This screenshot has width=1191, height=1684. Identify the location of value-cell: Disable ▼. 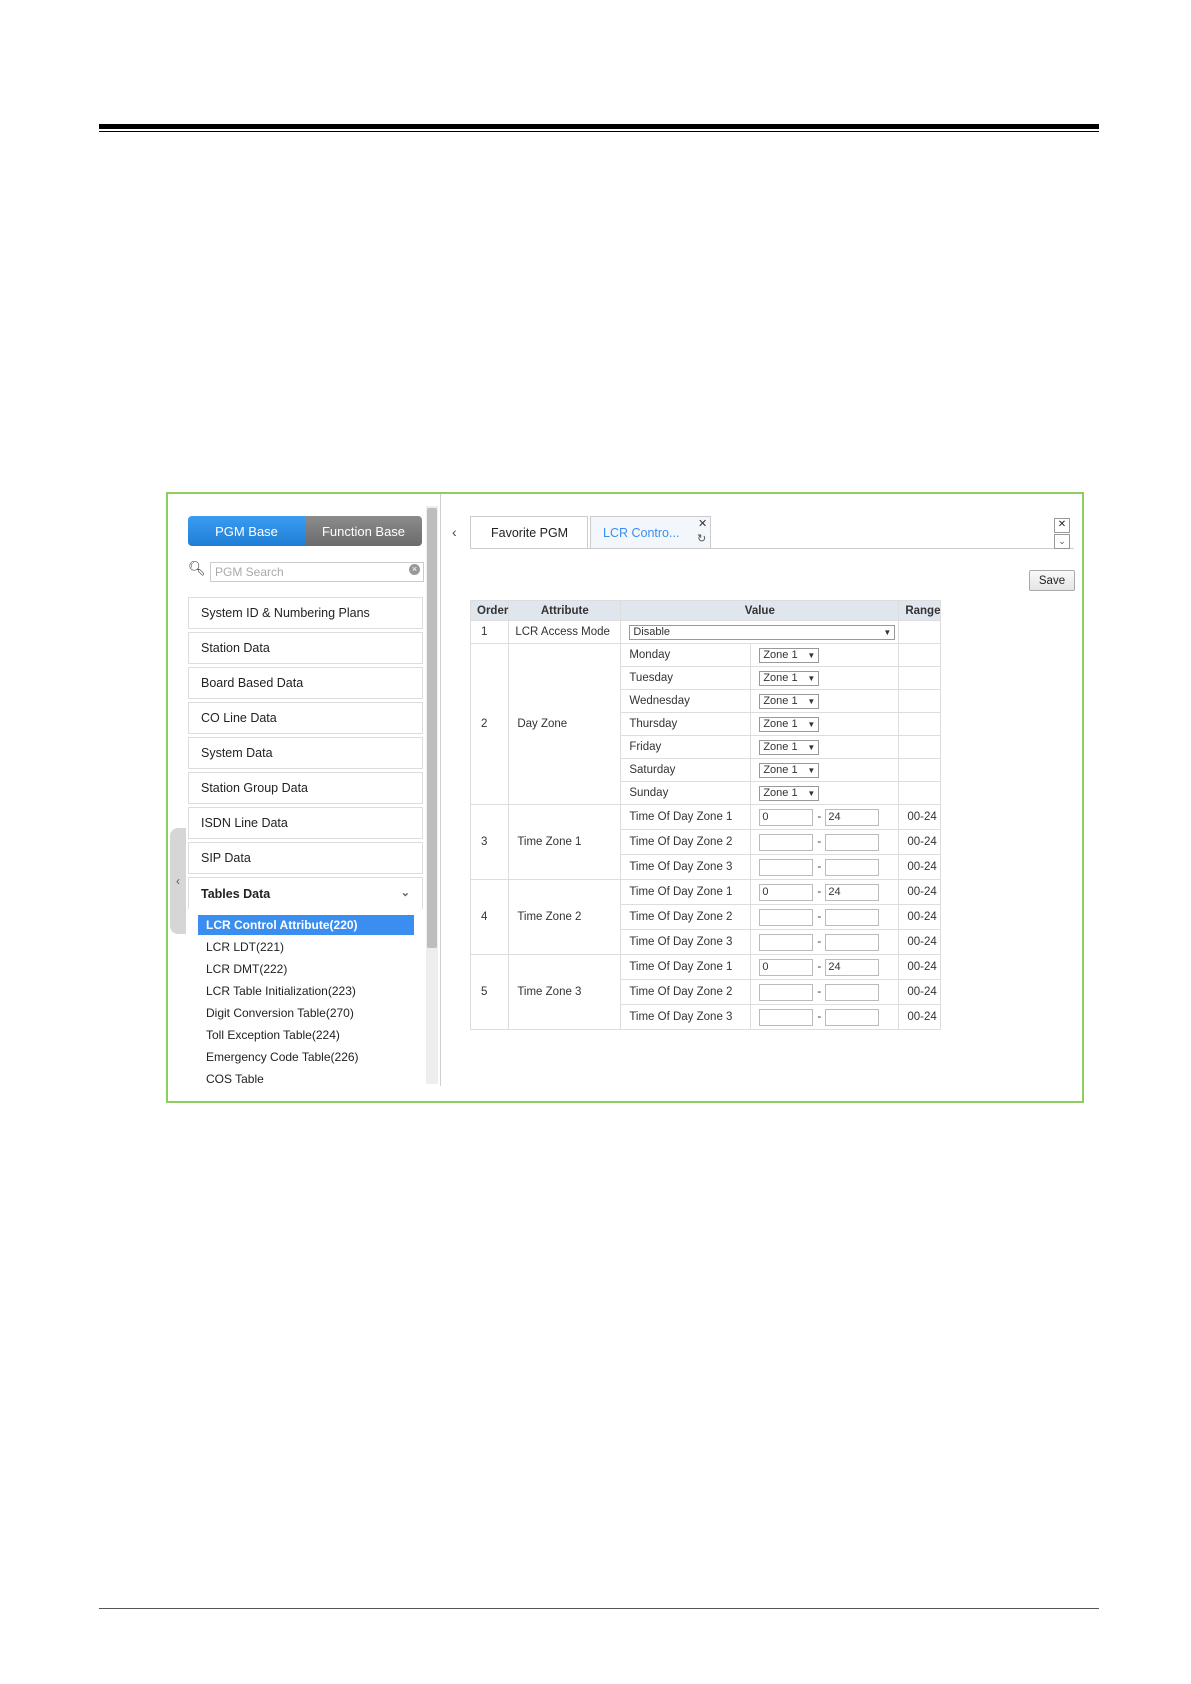
(760, 632).